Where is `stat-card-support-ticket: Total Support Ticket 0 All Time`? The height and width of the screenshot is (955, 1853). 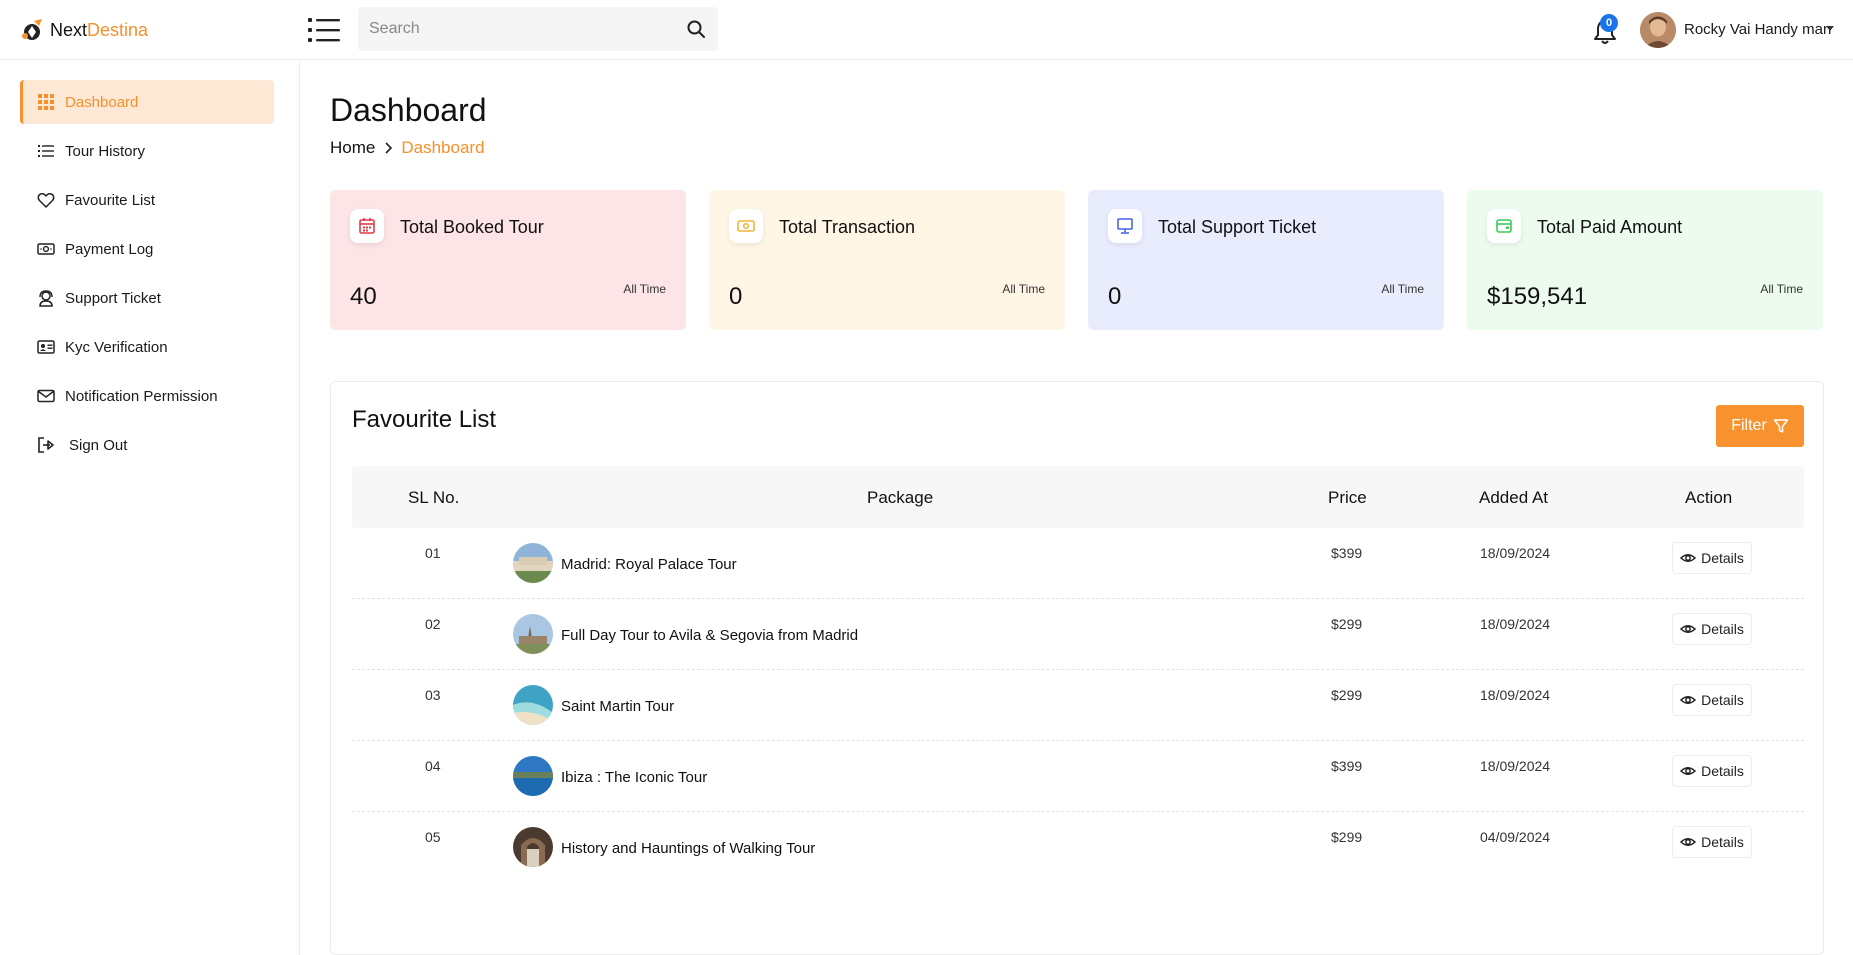
stat-card-support-ticket: Total Support Ticket 0 All Time is located at coordinates (1266, 260).